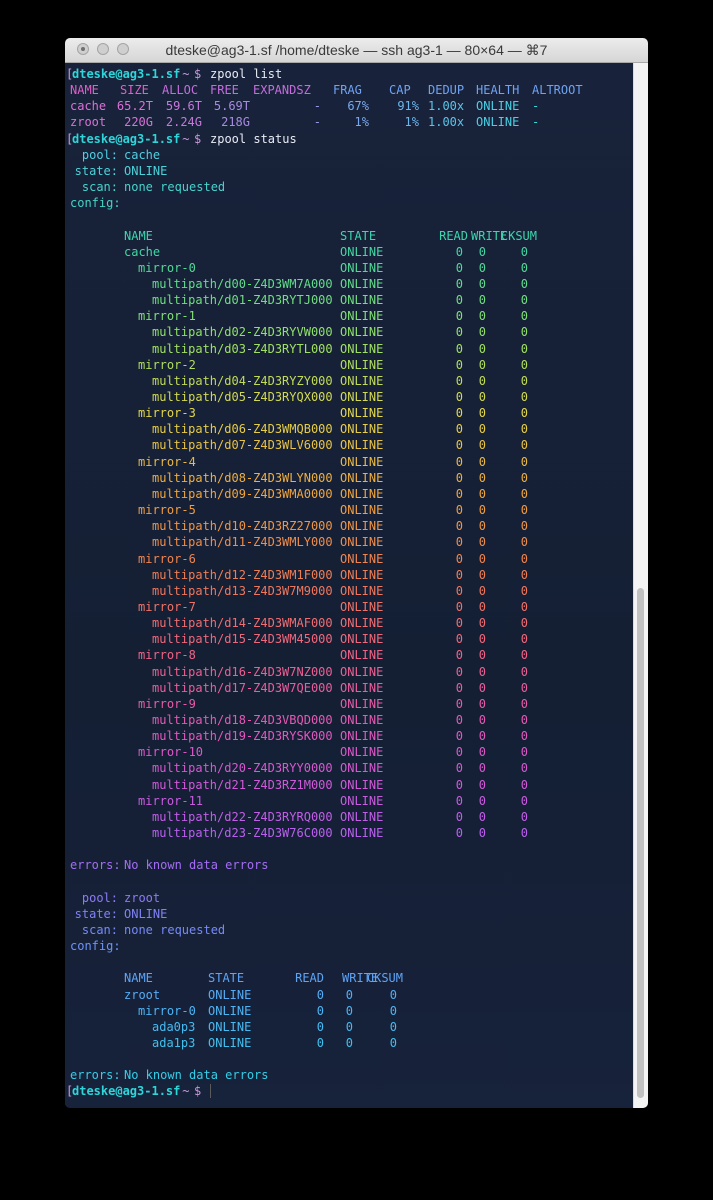 This screenshot has height=1200, width=713. I want to click on command-text: zpool list, so click(246, 74).